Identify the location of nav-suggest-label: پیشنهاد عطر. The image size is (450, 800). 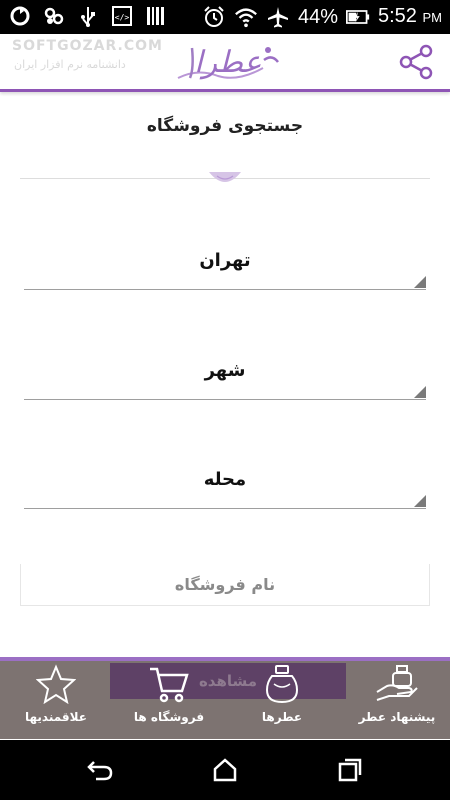
(397, 717).